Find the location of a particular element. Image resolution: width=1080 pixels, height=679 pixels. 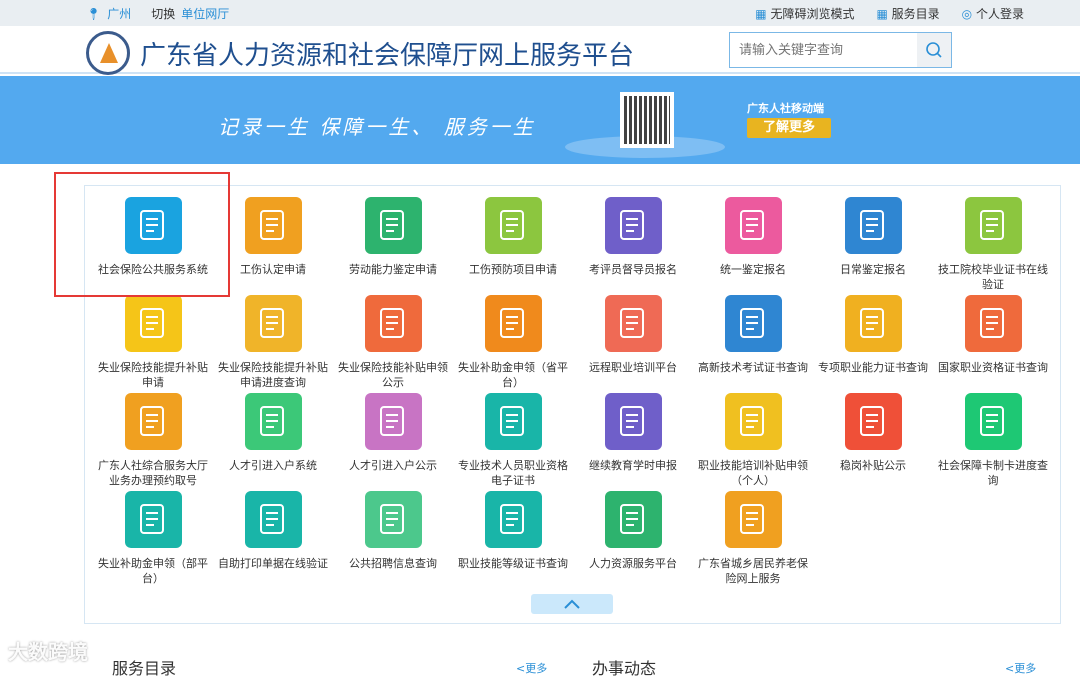

service-item: 人才引进入户公示 is located at coordinates (393, 433).